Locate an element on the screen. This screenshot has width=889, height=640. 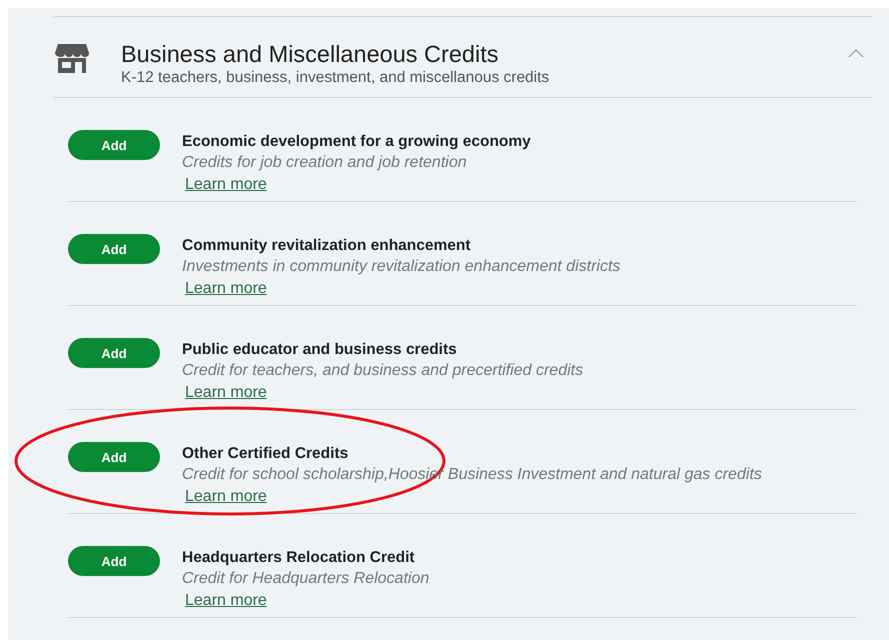
storefront-icon is located at coordinates (72, 58).